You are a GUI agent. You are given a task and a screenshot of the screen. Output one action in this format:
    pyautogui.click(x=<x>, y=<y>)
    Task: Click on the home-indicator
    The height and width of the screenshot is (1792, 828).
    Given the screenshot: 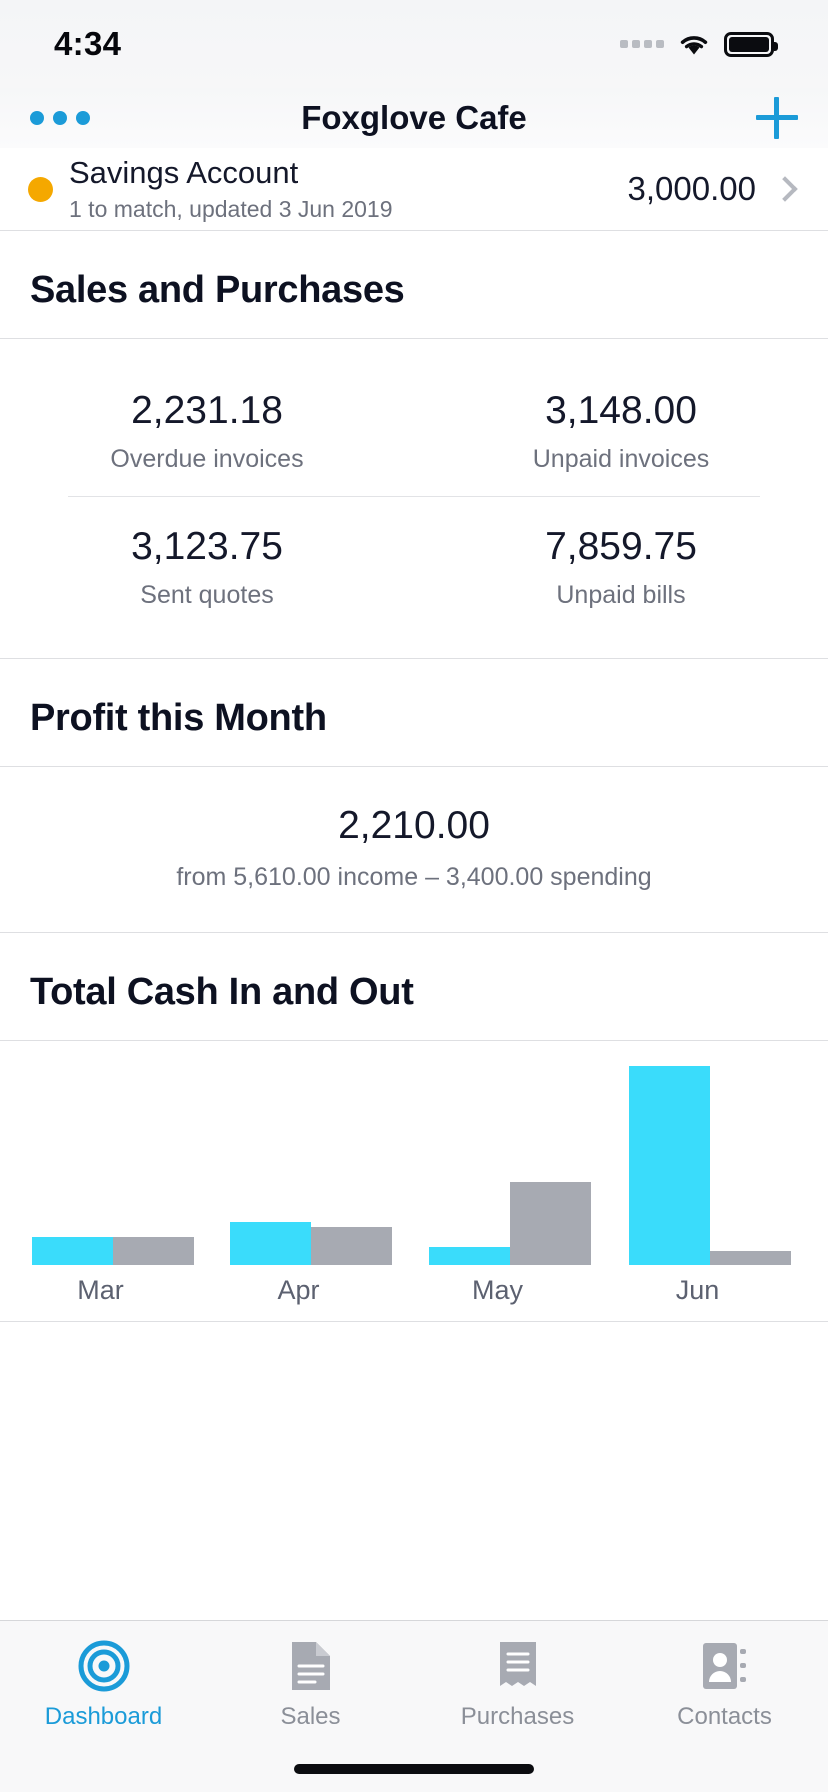 What is the action you would take?
    pyautogui.click(x=414, y=1769)
    